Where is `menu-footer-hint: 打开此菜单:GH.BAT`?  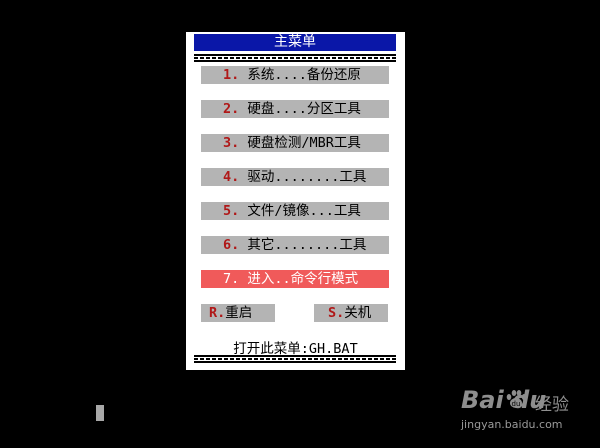 menu-footer-hint: 打开此菜单:GH.BAT is located at coordinates (295, 349).